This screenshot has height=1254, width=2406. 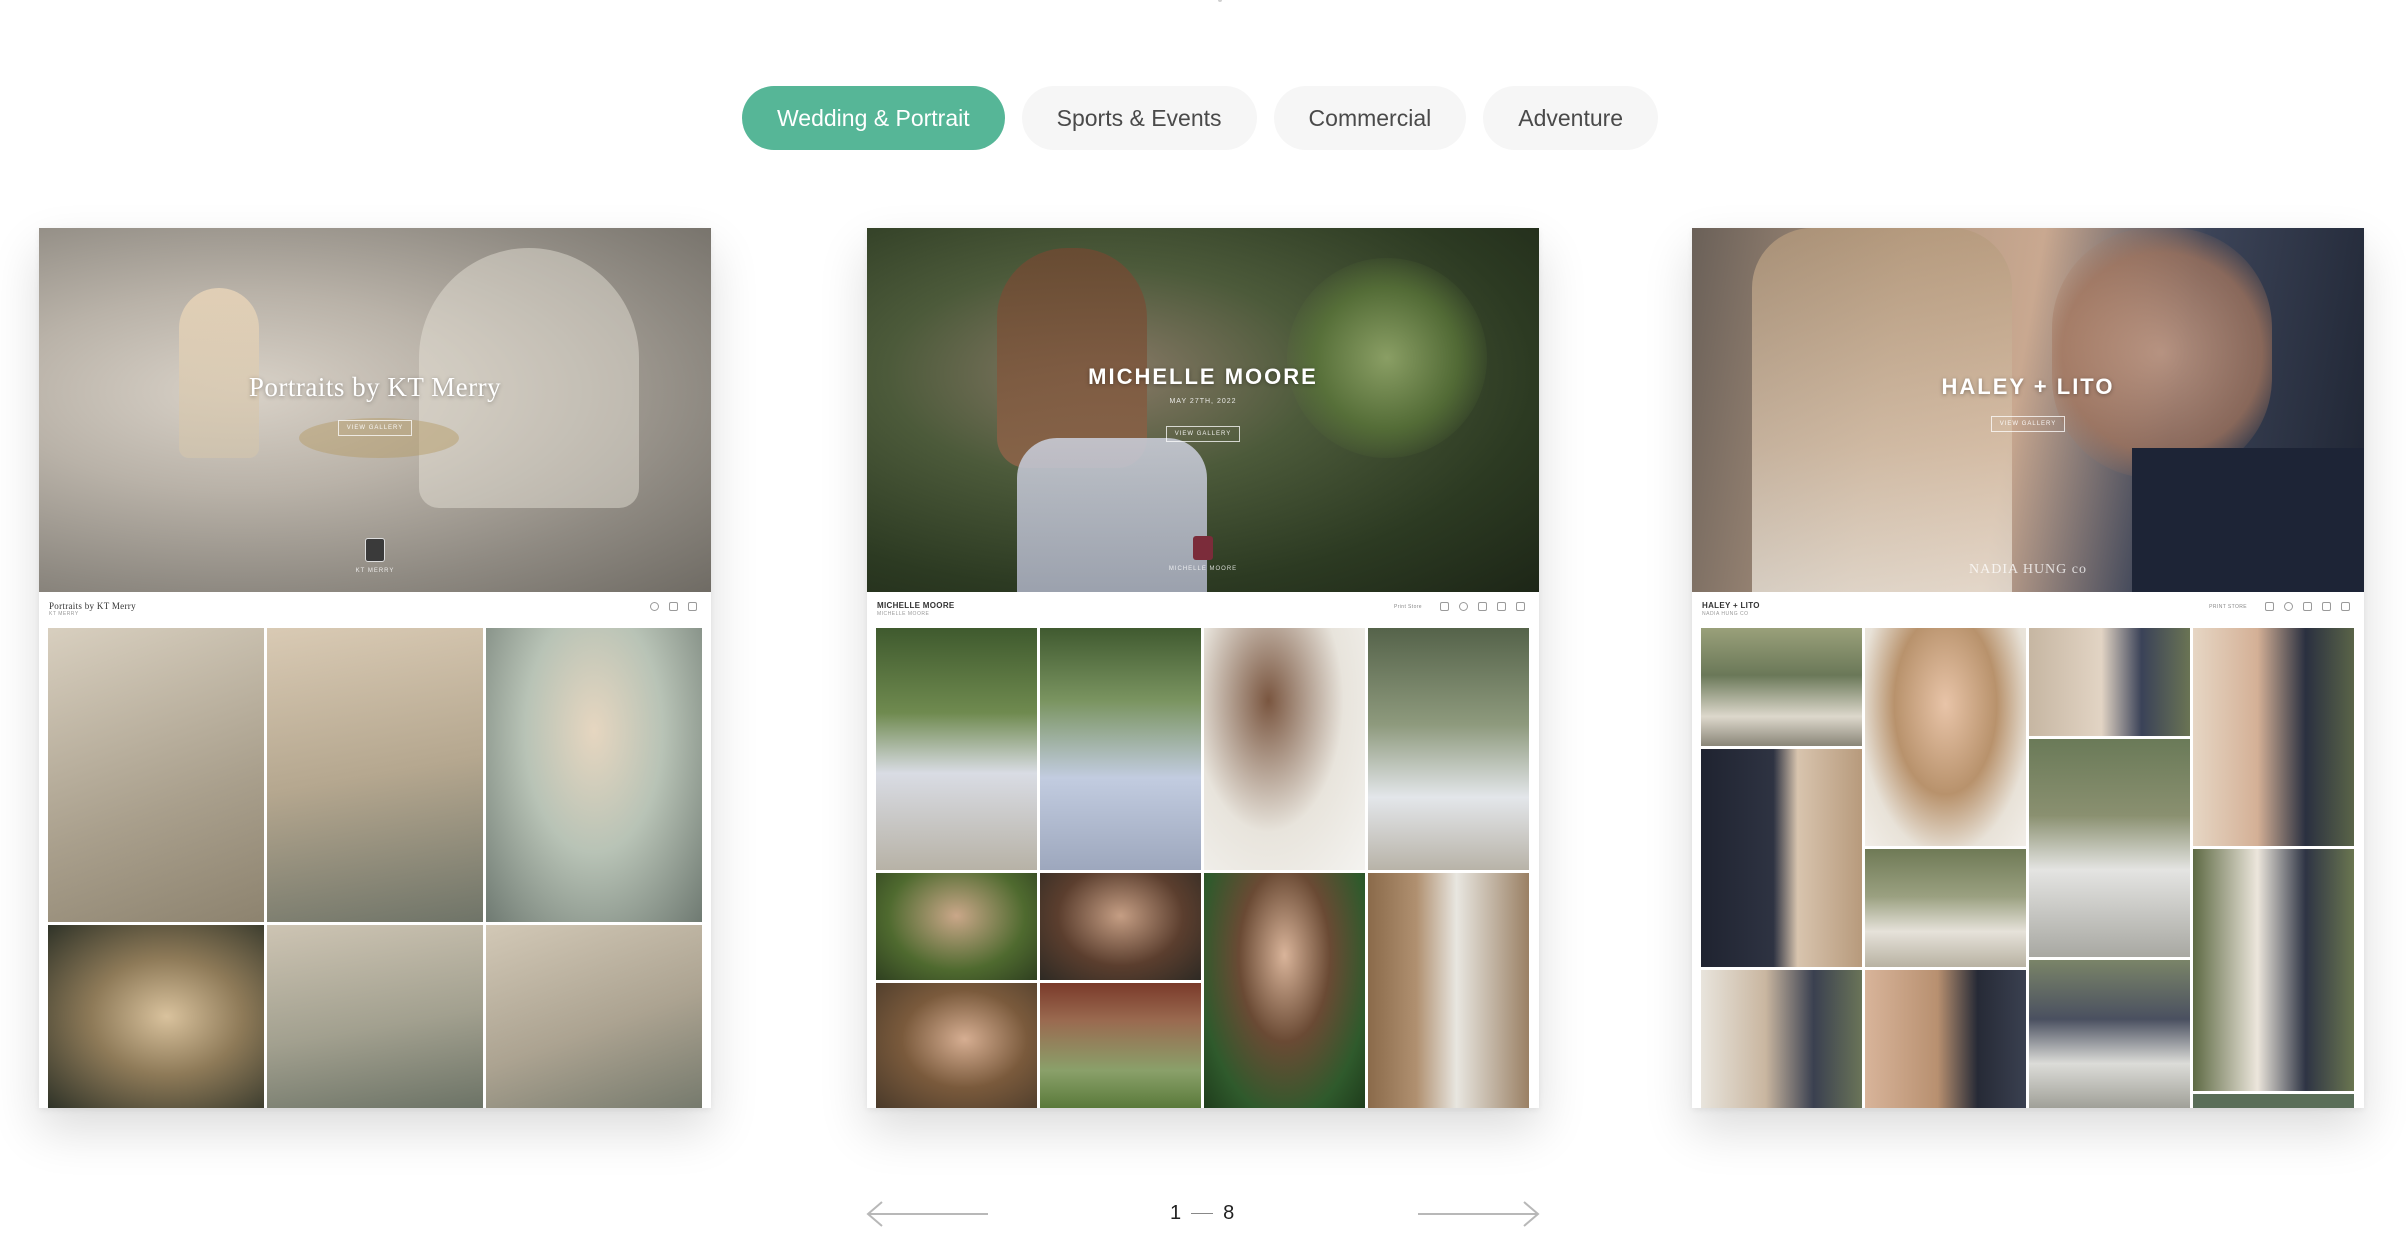 I want to click on tab-wedding-portrait: Wedding & Portrait, so click(x=873, y=118).